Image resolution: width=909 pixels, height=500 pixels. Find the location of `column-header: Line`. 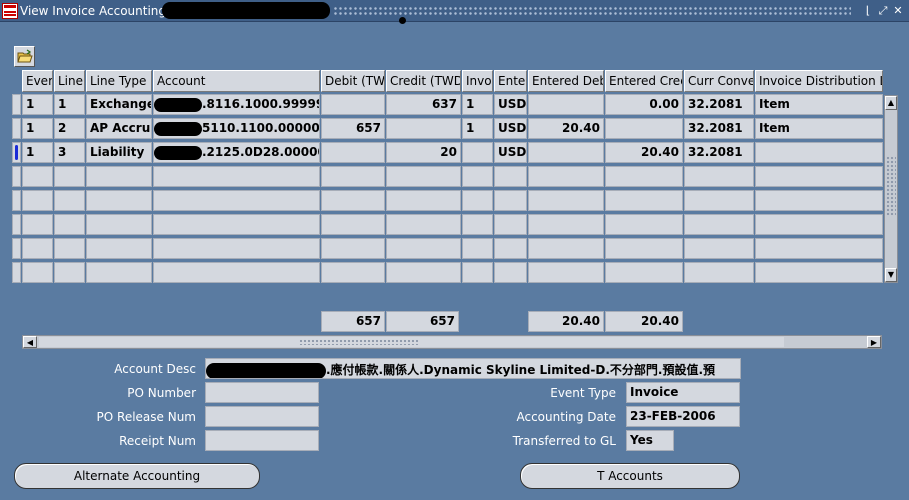

column-header: Line is located at coordinates (69, 81).